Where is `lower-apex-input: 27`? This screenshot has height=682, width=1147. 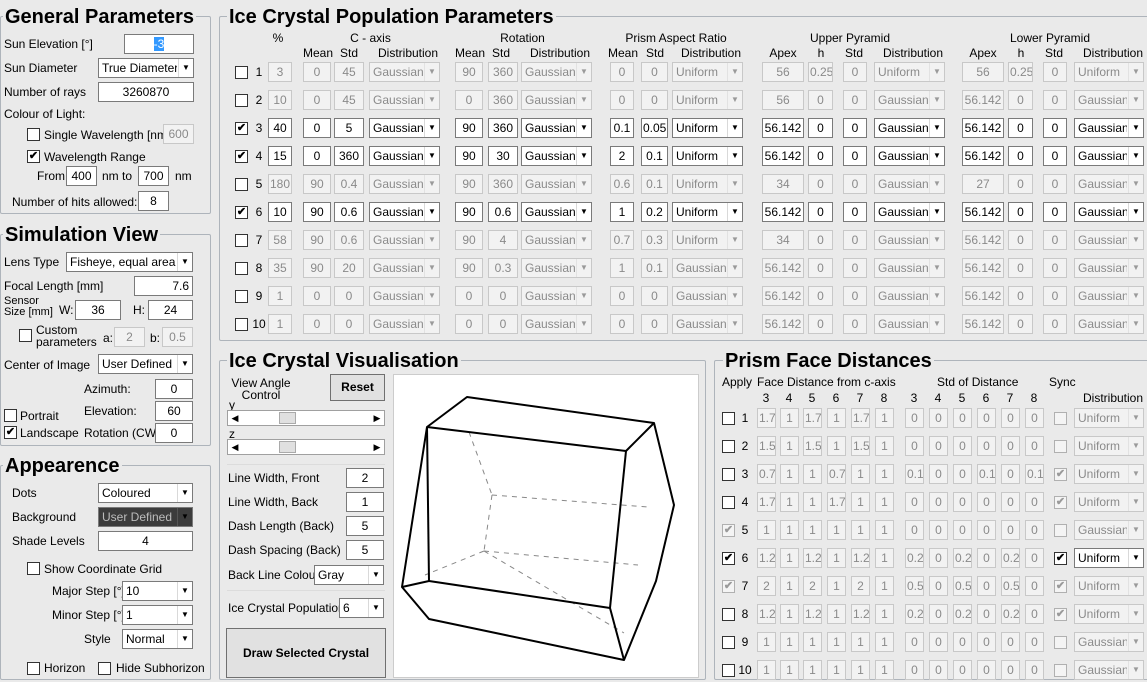
lower-apex-input: 27 is located at coordinates (983, 184).